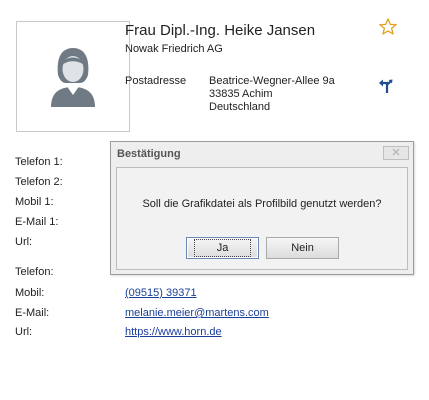 This screenshot has width=429, height=400. Describe the element at coordinates (241, 94) in the screenshot. I see `address-city: 33835 Achim` at that location.